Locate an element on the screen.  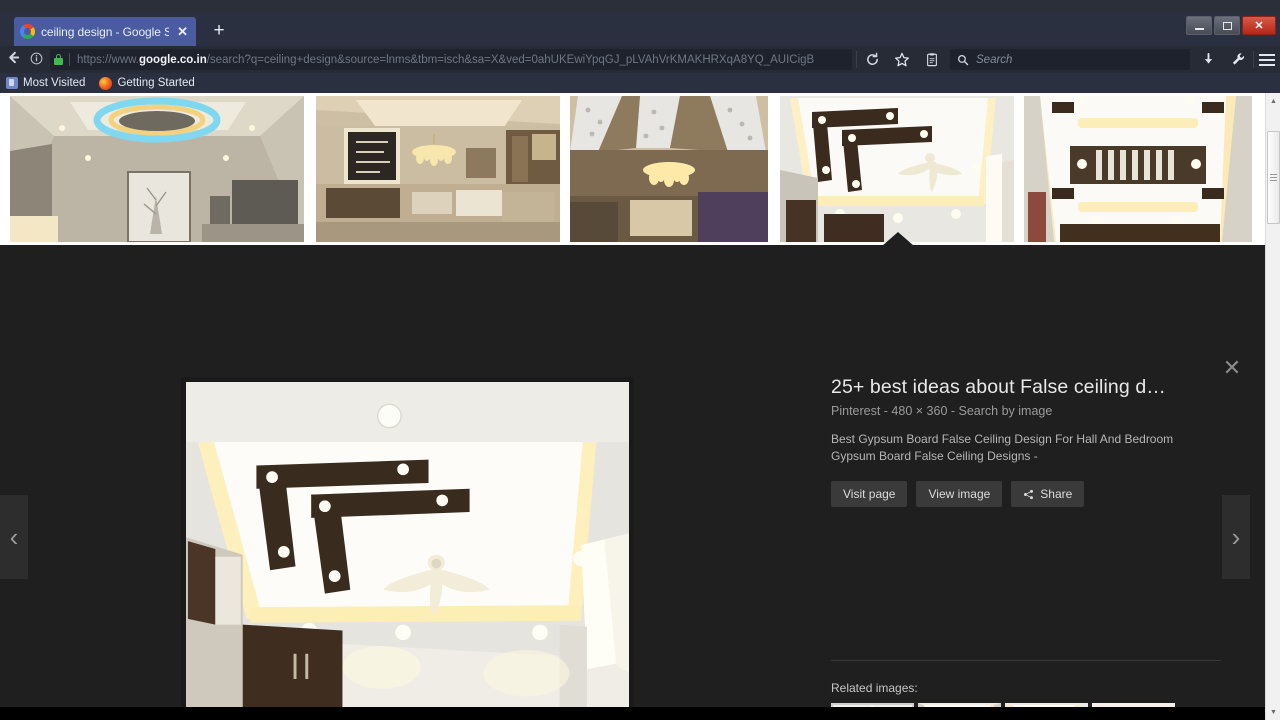
url-divider is located at coordinates (69, 59).